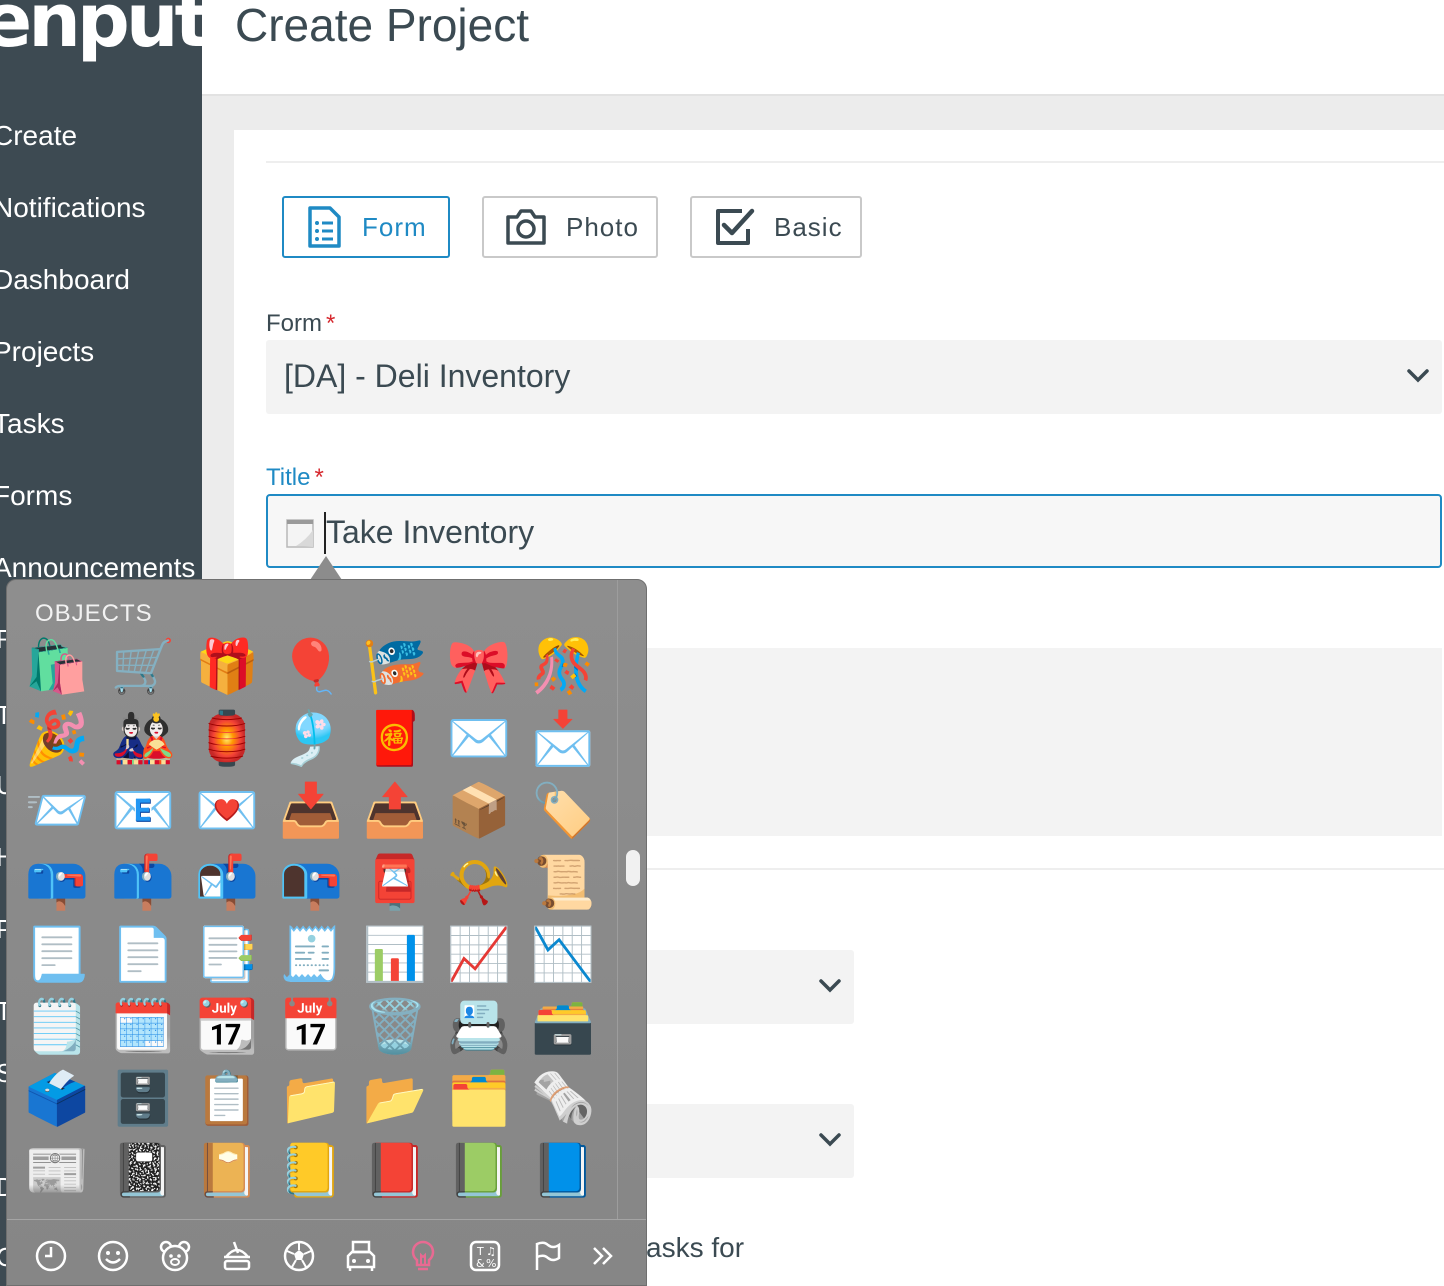  I want to click on emoji-cell: 📁, so click(311, 1099).